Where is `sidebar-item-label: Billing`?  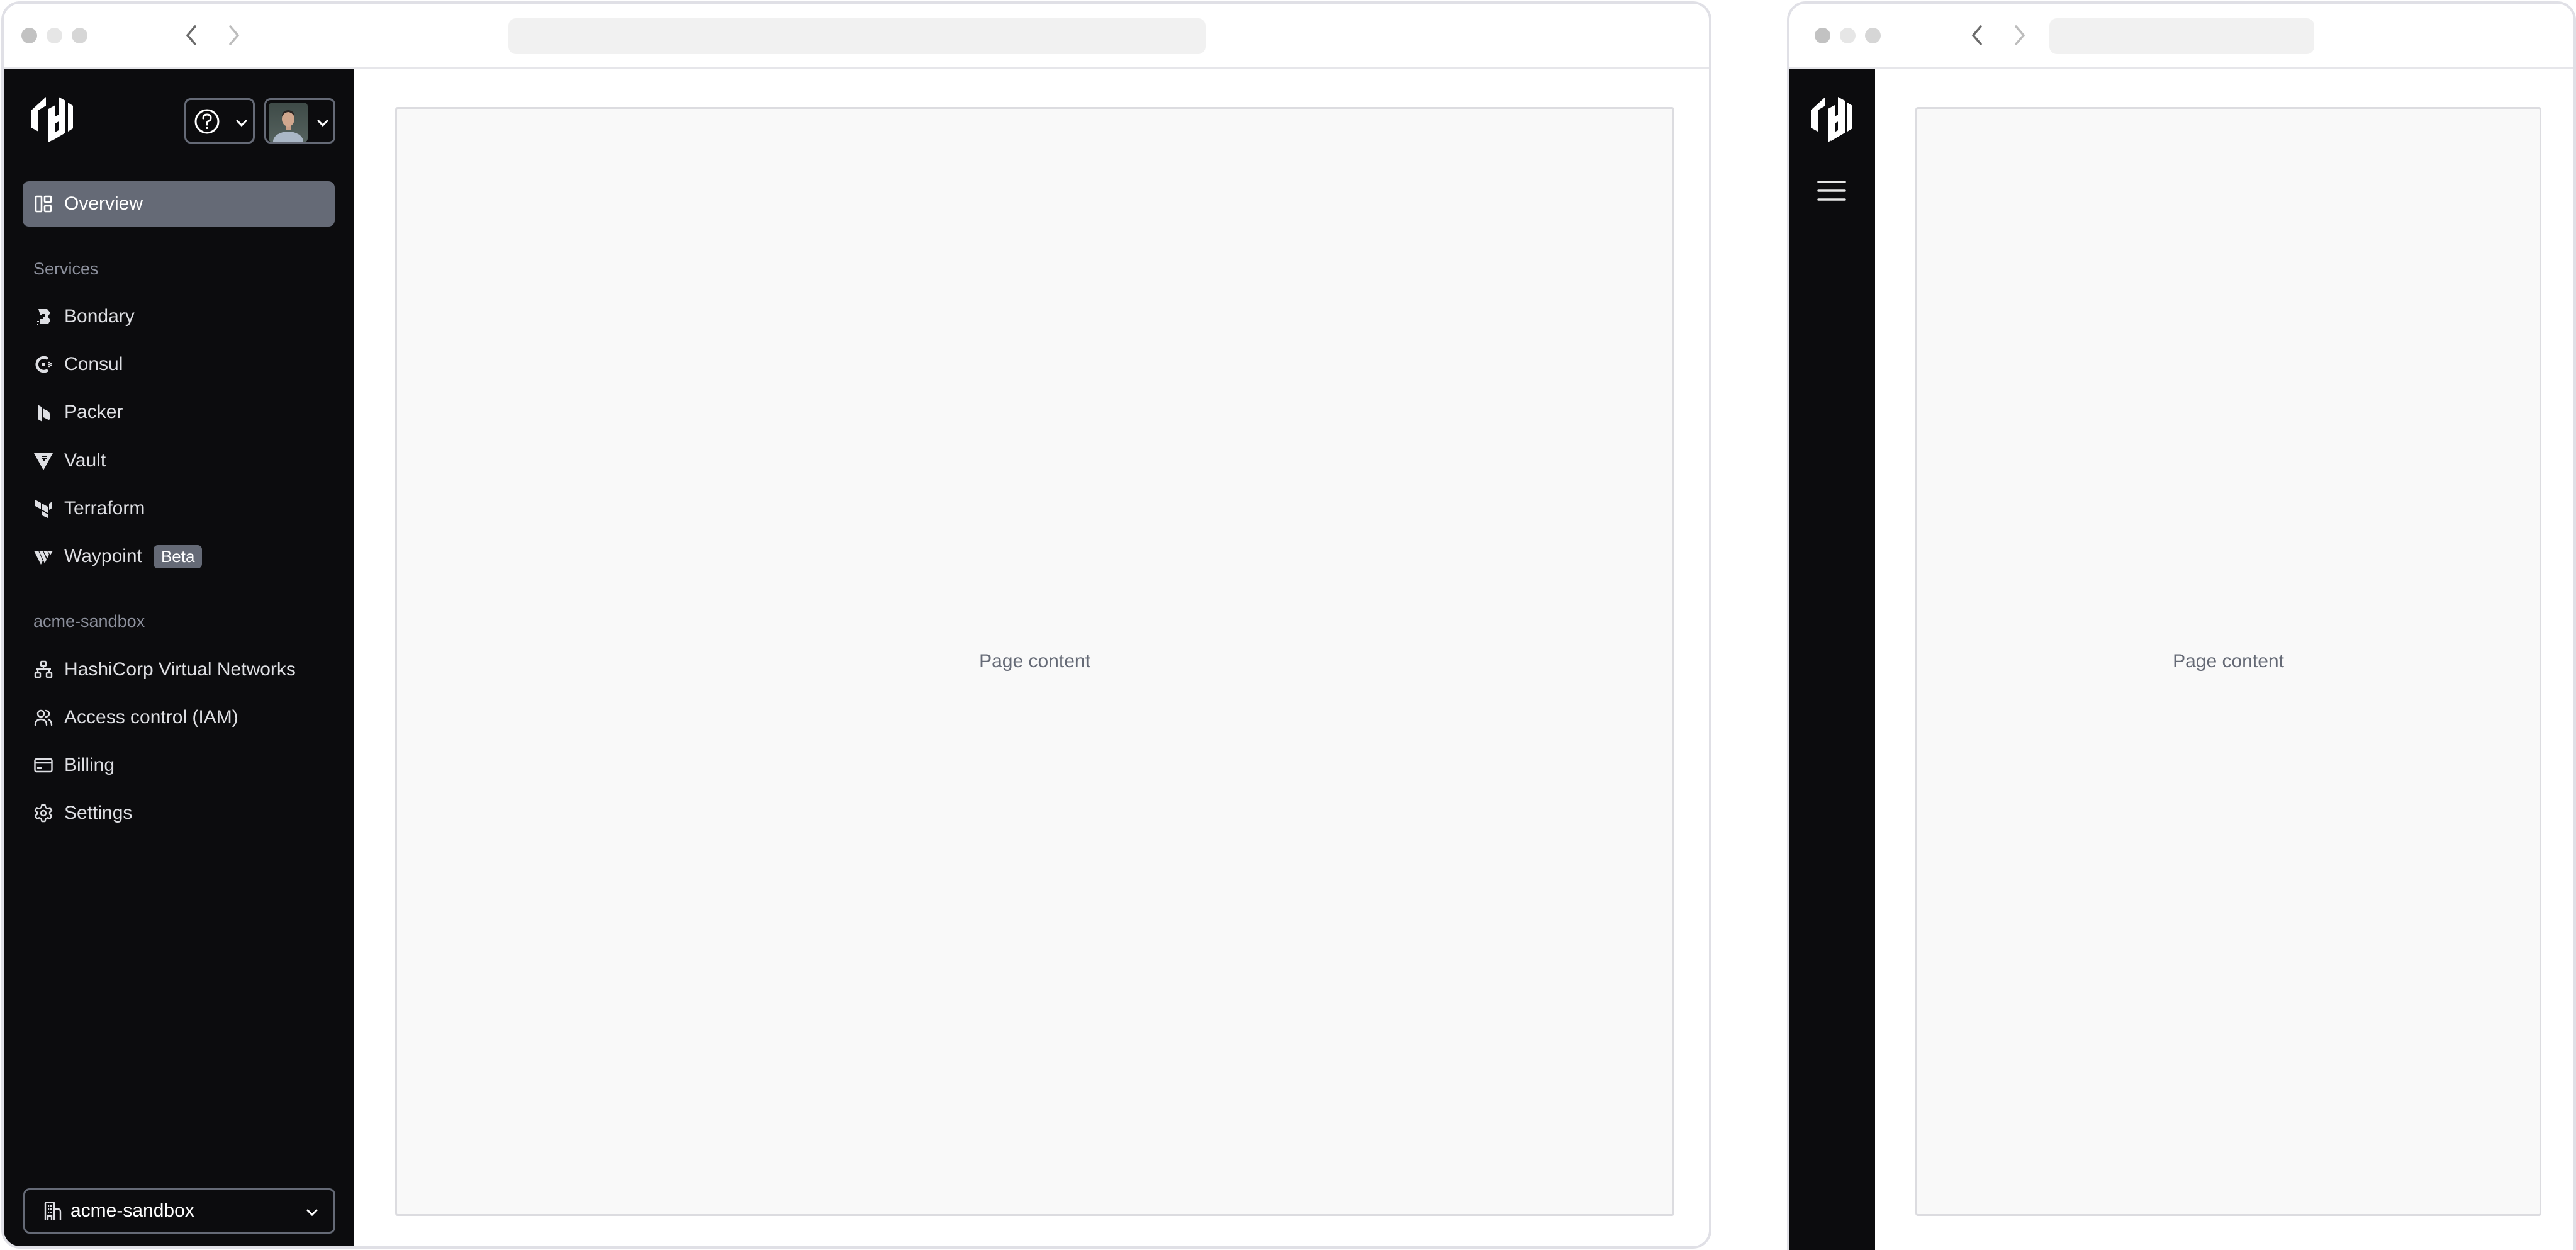
sidebar-item-label: Billing is located at coordinates (89, 765).